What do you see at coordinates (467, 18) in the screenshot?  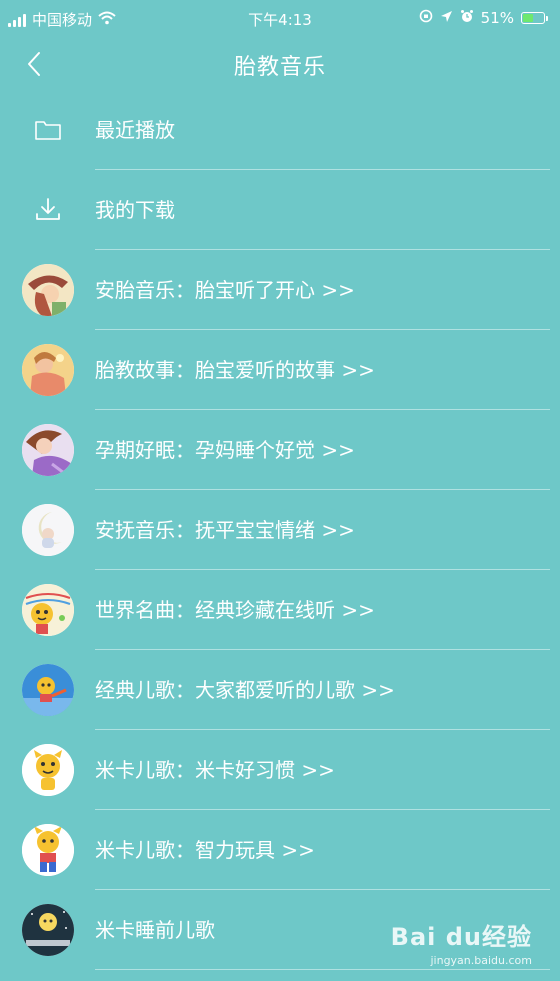 I see `alarm-icon` at bounding box center [467, 18].